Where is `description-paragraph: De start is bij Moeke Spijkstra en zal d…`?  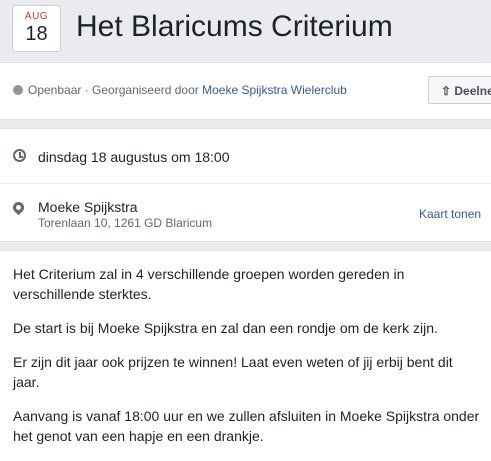 description-paragraph: De start is bij Moeke Spijkstra en zal d… is located at coordinates (225, 328).